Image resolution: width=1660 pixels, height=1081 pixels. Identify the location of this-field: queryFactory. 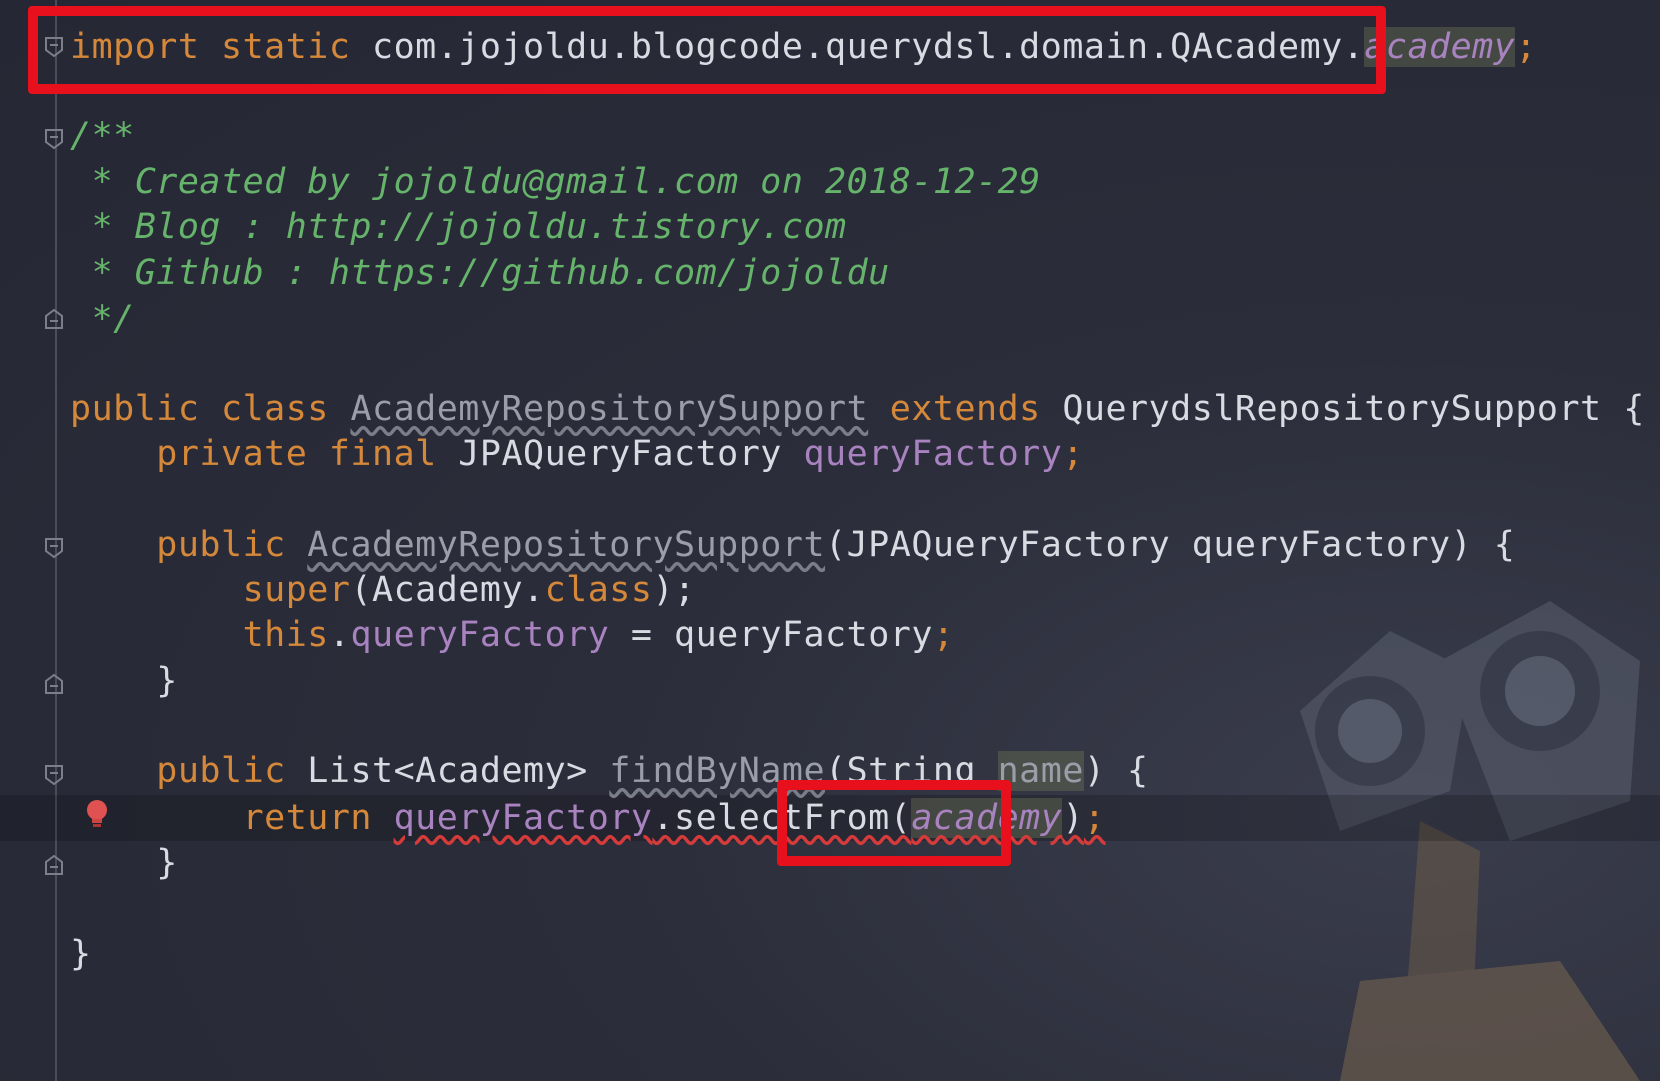
(480, 635).